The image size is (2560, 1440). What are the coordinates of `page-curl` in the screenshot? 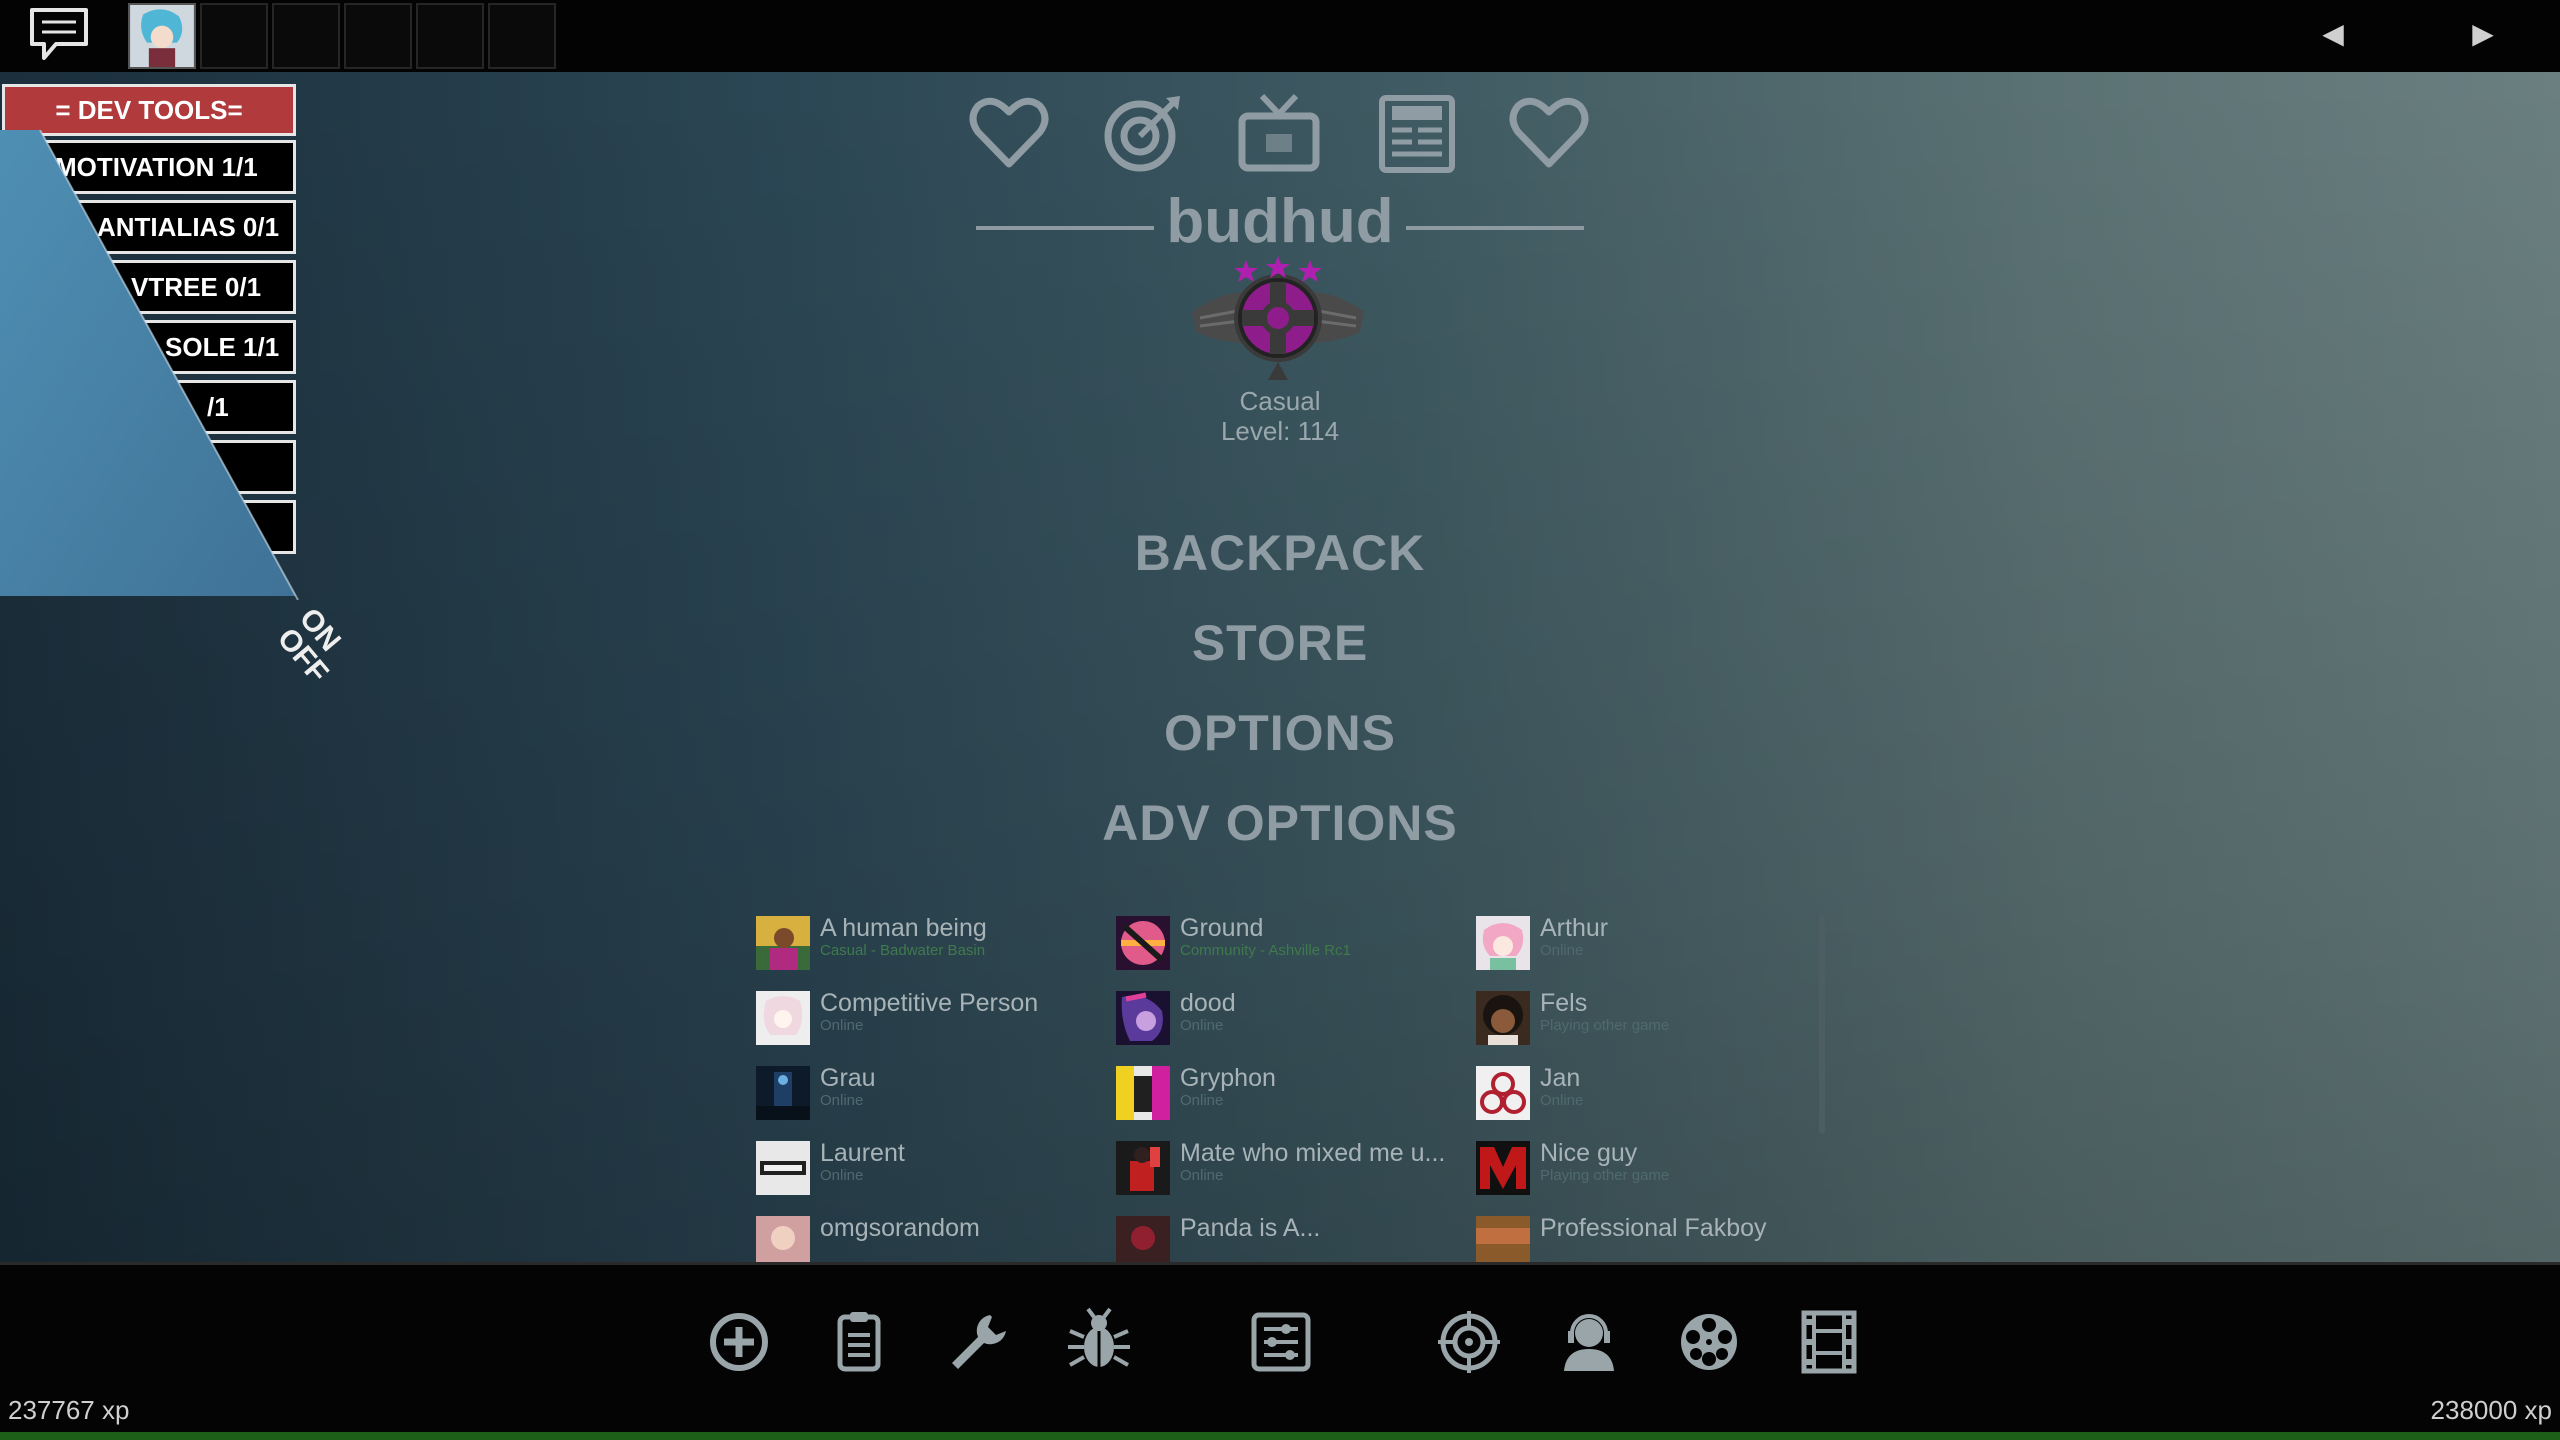 It's located at (150, 365).